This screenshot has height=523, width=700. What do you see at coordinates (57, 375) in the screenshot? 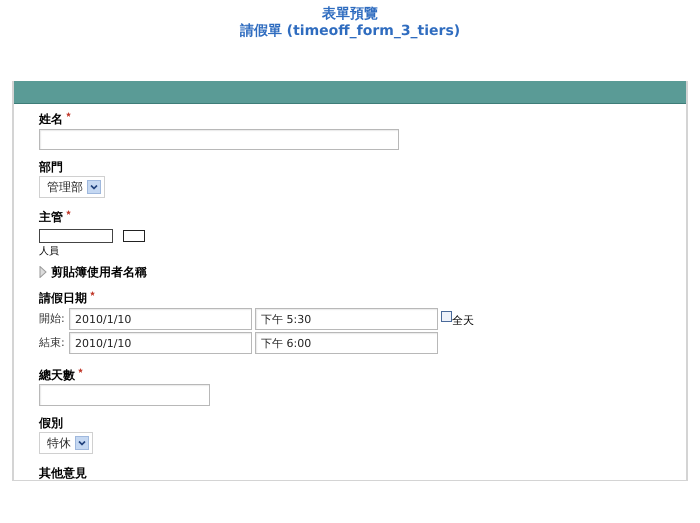
I see `field-label: 總天數` at bounding box center [57, 375].